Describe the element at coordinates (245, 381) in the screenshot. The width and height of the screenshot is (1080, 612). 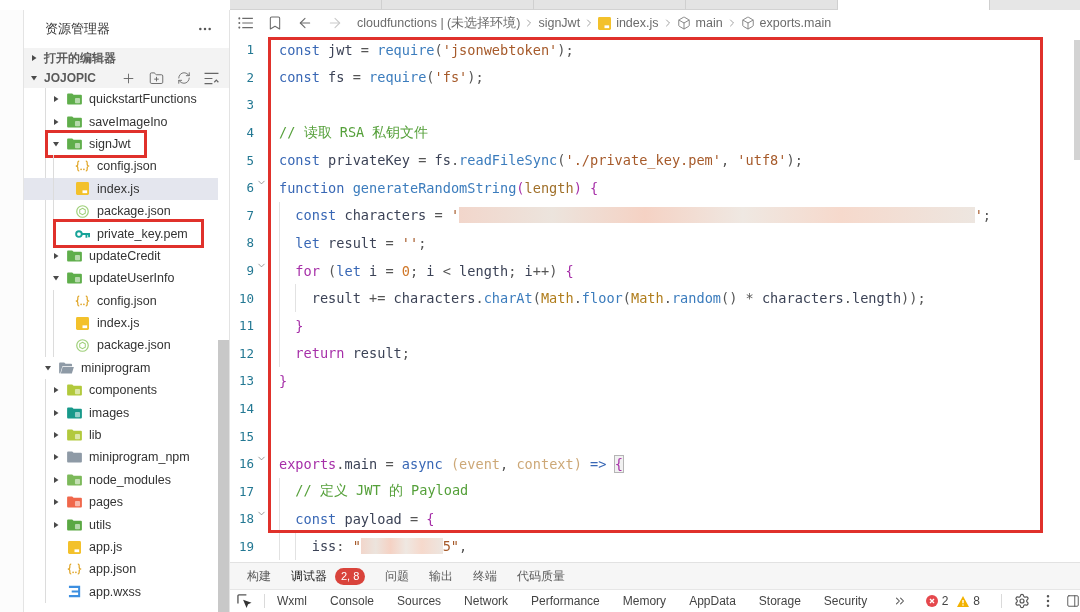
I see `line-number: 13` at that location.